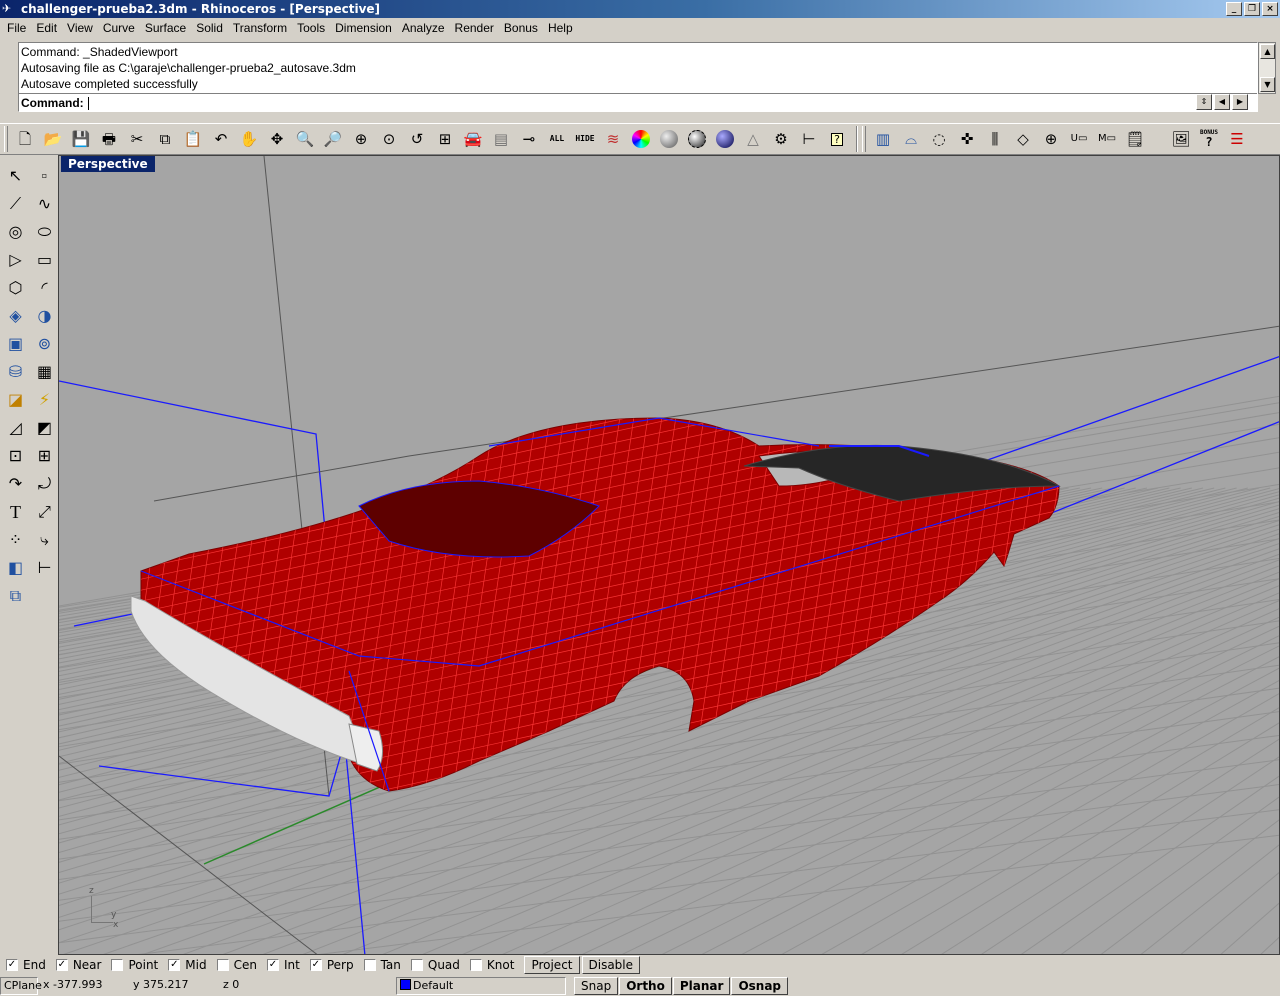  Describe the element at coordinates (15, 288) in the screenshot. I see `hexagon-icon: ⬡` at that location.